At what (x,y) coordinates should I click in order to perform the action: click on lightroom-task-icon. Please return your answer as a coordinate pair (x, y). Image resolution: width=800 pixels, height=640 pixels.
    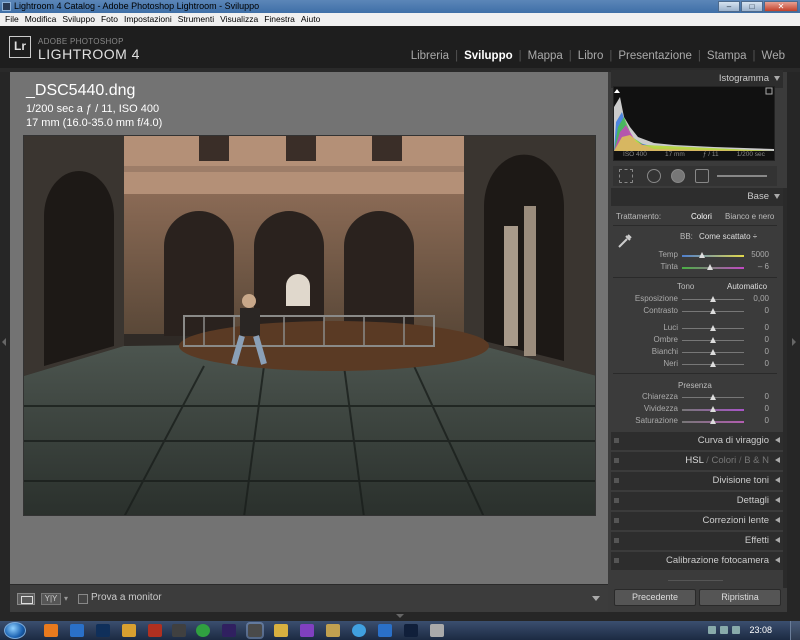
    Looking at the image, I should click on (255, 630).